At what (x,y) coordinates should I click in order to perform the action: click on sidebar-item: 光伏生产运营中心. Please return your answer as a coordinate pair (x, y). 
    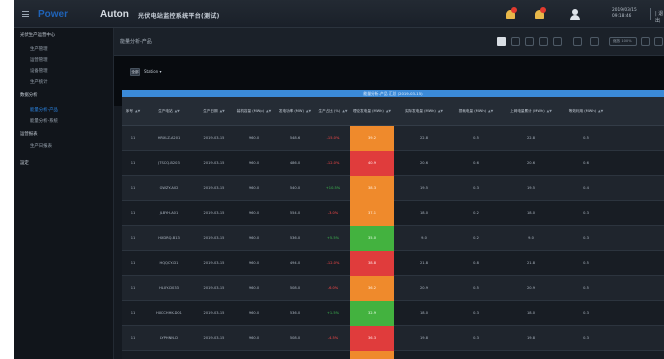
    Looking at the image, I should click on (64, 35).